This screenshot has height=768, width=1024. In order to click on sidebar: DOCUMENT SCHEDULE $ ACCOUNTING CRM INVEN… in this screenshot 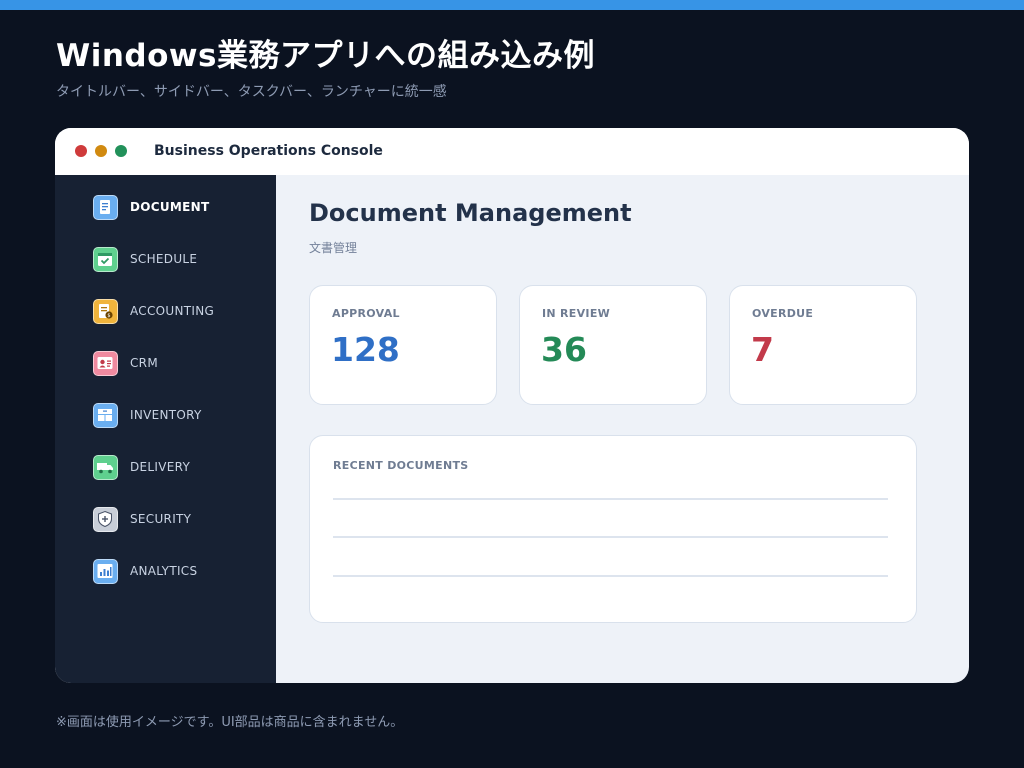, I will do `click(165, 429)`.